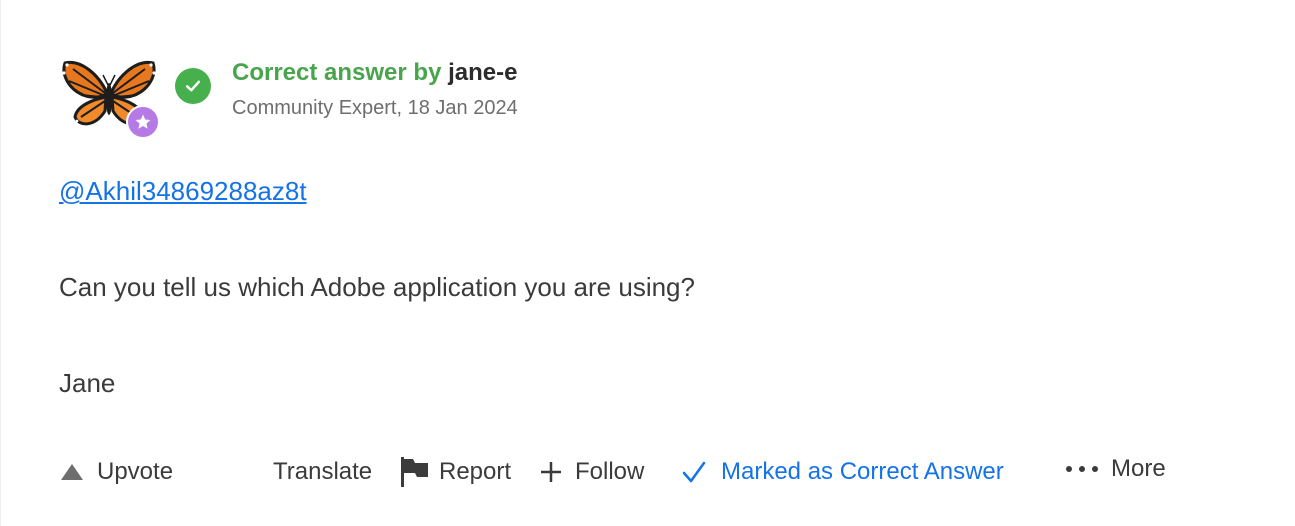 The width and height of the screenshot is (1295, 526). I want to click on marked-correct-button: Marked as Correct Answer, so click(842, 472).